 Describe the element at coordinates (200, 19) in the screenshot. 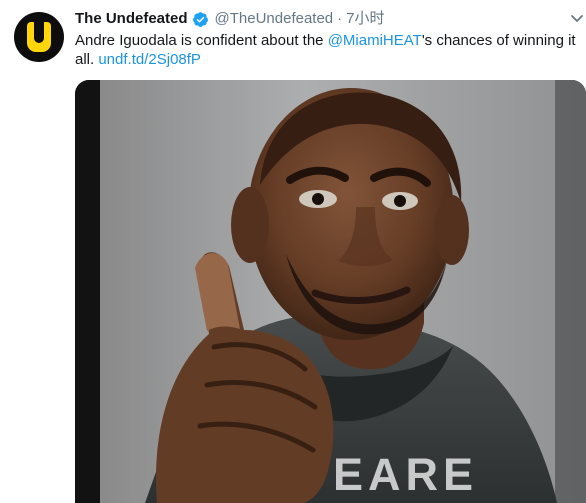

I see `verified-badge-icon` at that location.